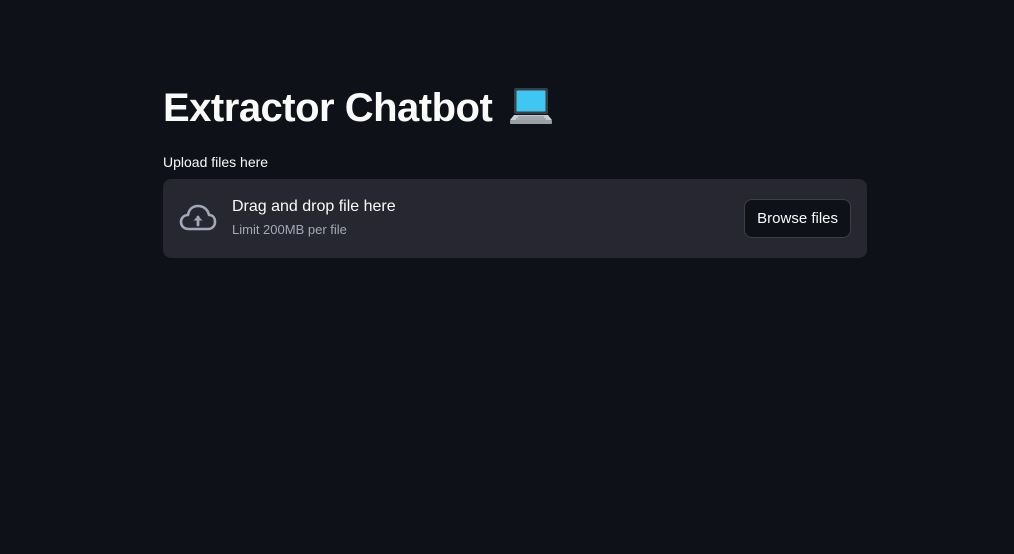 The height and width of the screenshot is (554, 1014). What do you see at coordinates (531, 108) in the screenshot?
I see `laptop-icon` at bounding box center [531, 108].